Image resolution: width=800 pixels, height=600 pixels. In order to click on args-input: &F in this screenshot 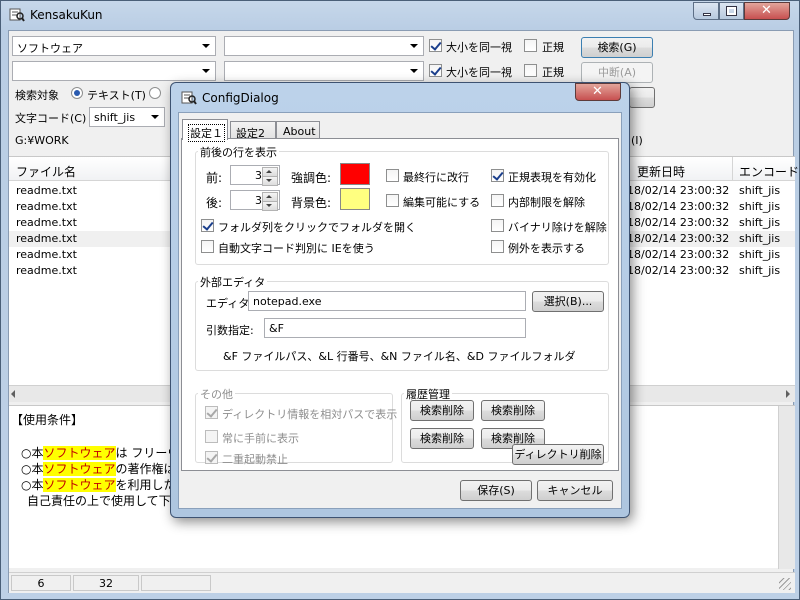, I will do `click(395, 328)`.